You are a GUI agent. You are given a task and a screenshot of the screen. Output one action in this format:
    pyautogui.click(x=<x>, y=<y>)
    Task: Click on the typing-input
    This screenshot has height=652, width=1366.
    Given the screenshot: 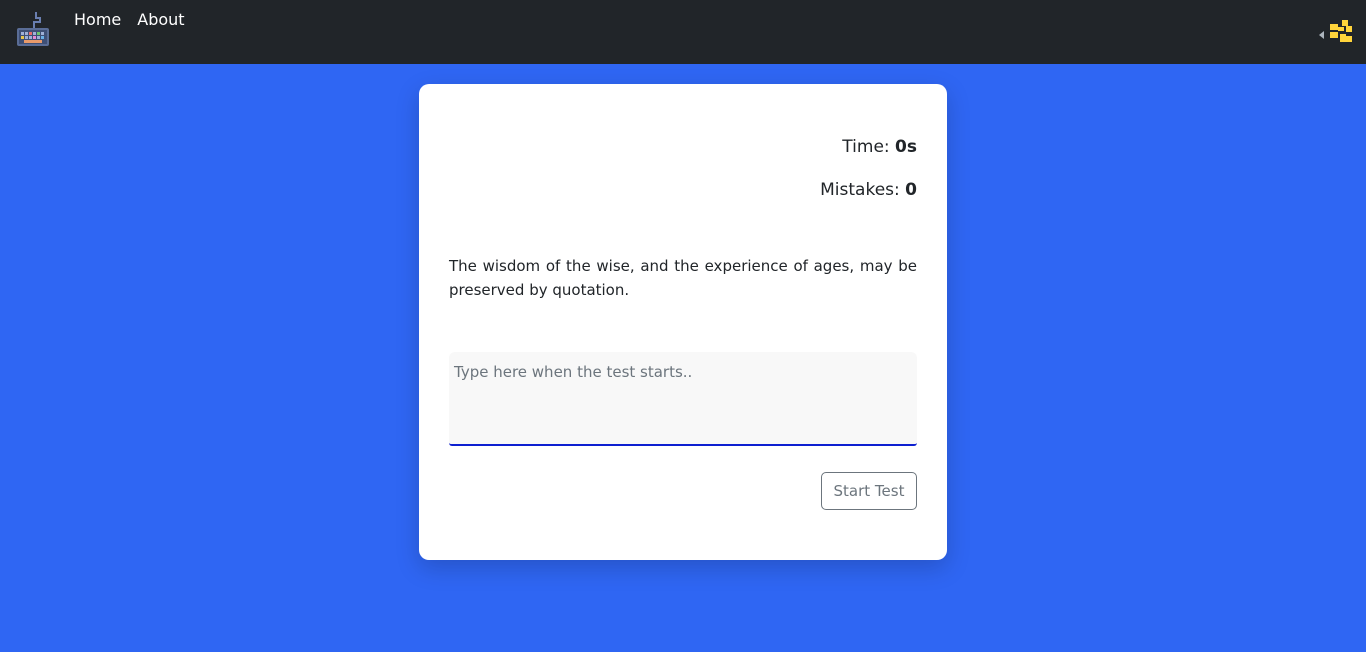 What is the action you would take?
    pyautogui.click(x=683, y=399)
    